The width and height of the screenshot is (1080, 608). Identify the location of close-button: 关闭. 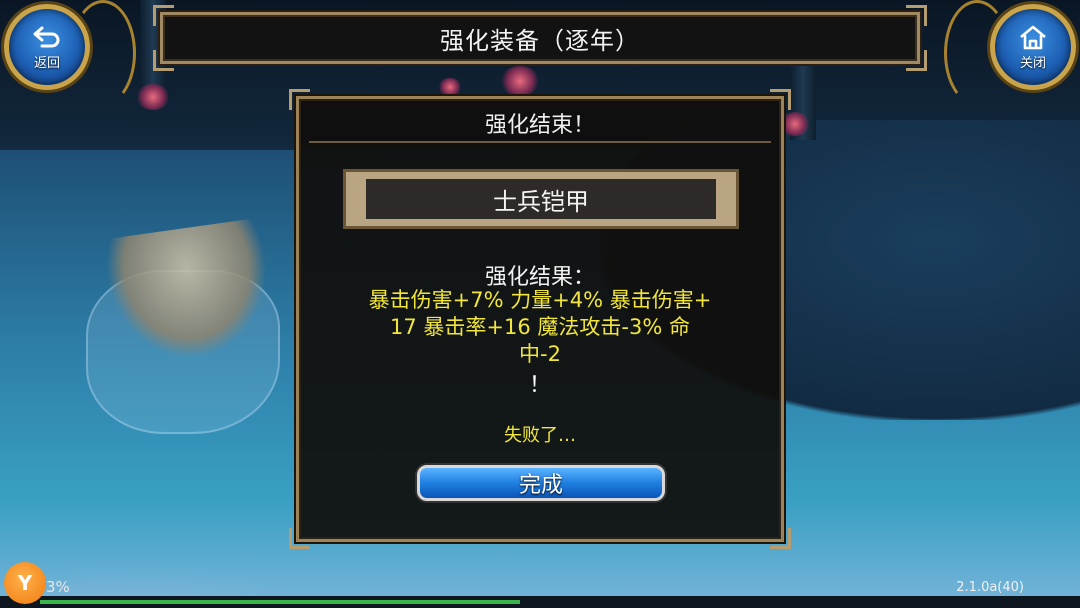
(1033, 47).